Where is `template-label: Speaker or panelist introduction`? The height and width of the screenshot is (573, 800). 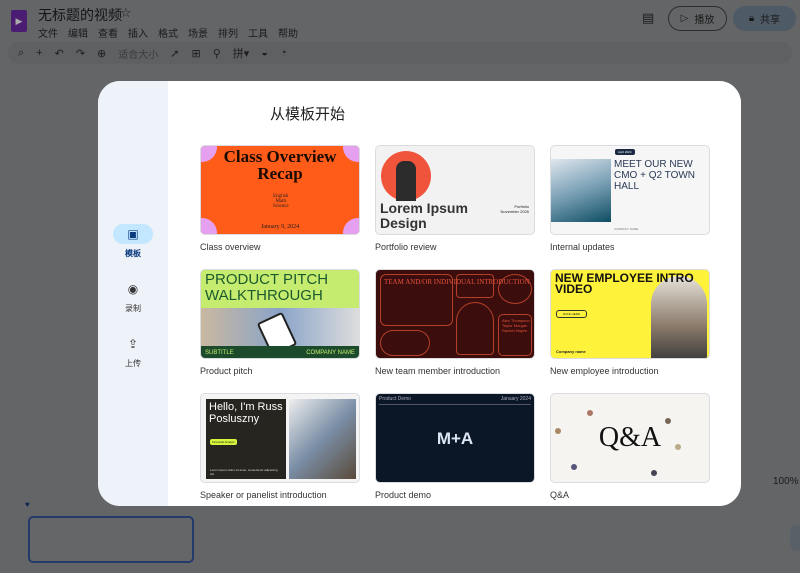 template-label: Speaker or panelist introduction is located at coordinates (263, 495).